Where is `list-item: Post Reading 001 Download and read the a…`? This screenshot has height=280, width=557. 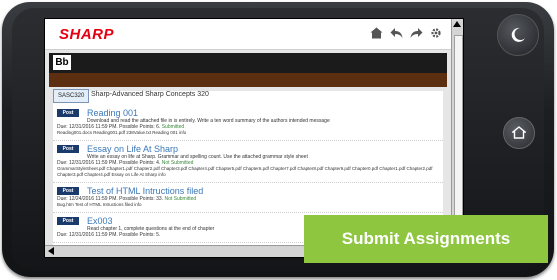 list-item: Post Reading 001 Download and read the a… is located at coordinates (248, 123).